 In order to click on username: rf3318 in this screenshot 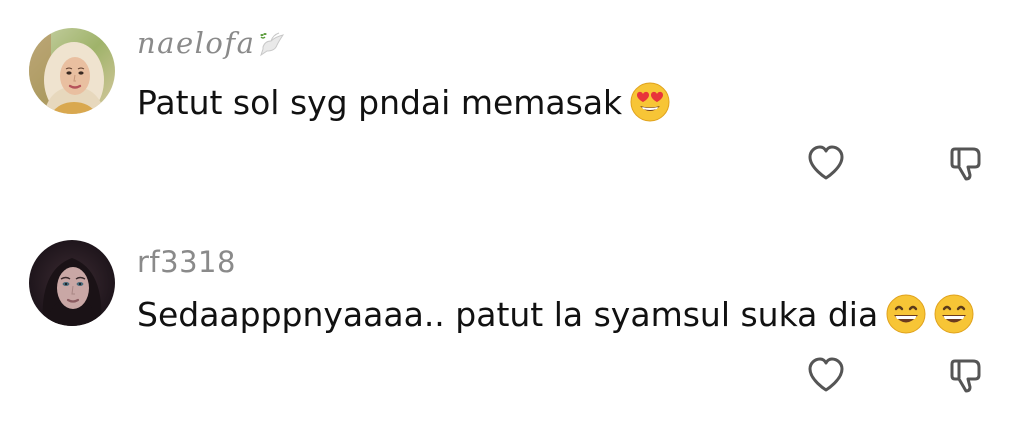, I will do `click(186, 262)`.